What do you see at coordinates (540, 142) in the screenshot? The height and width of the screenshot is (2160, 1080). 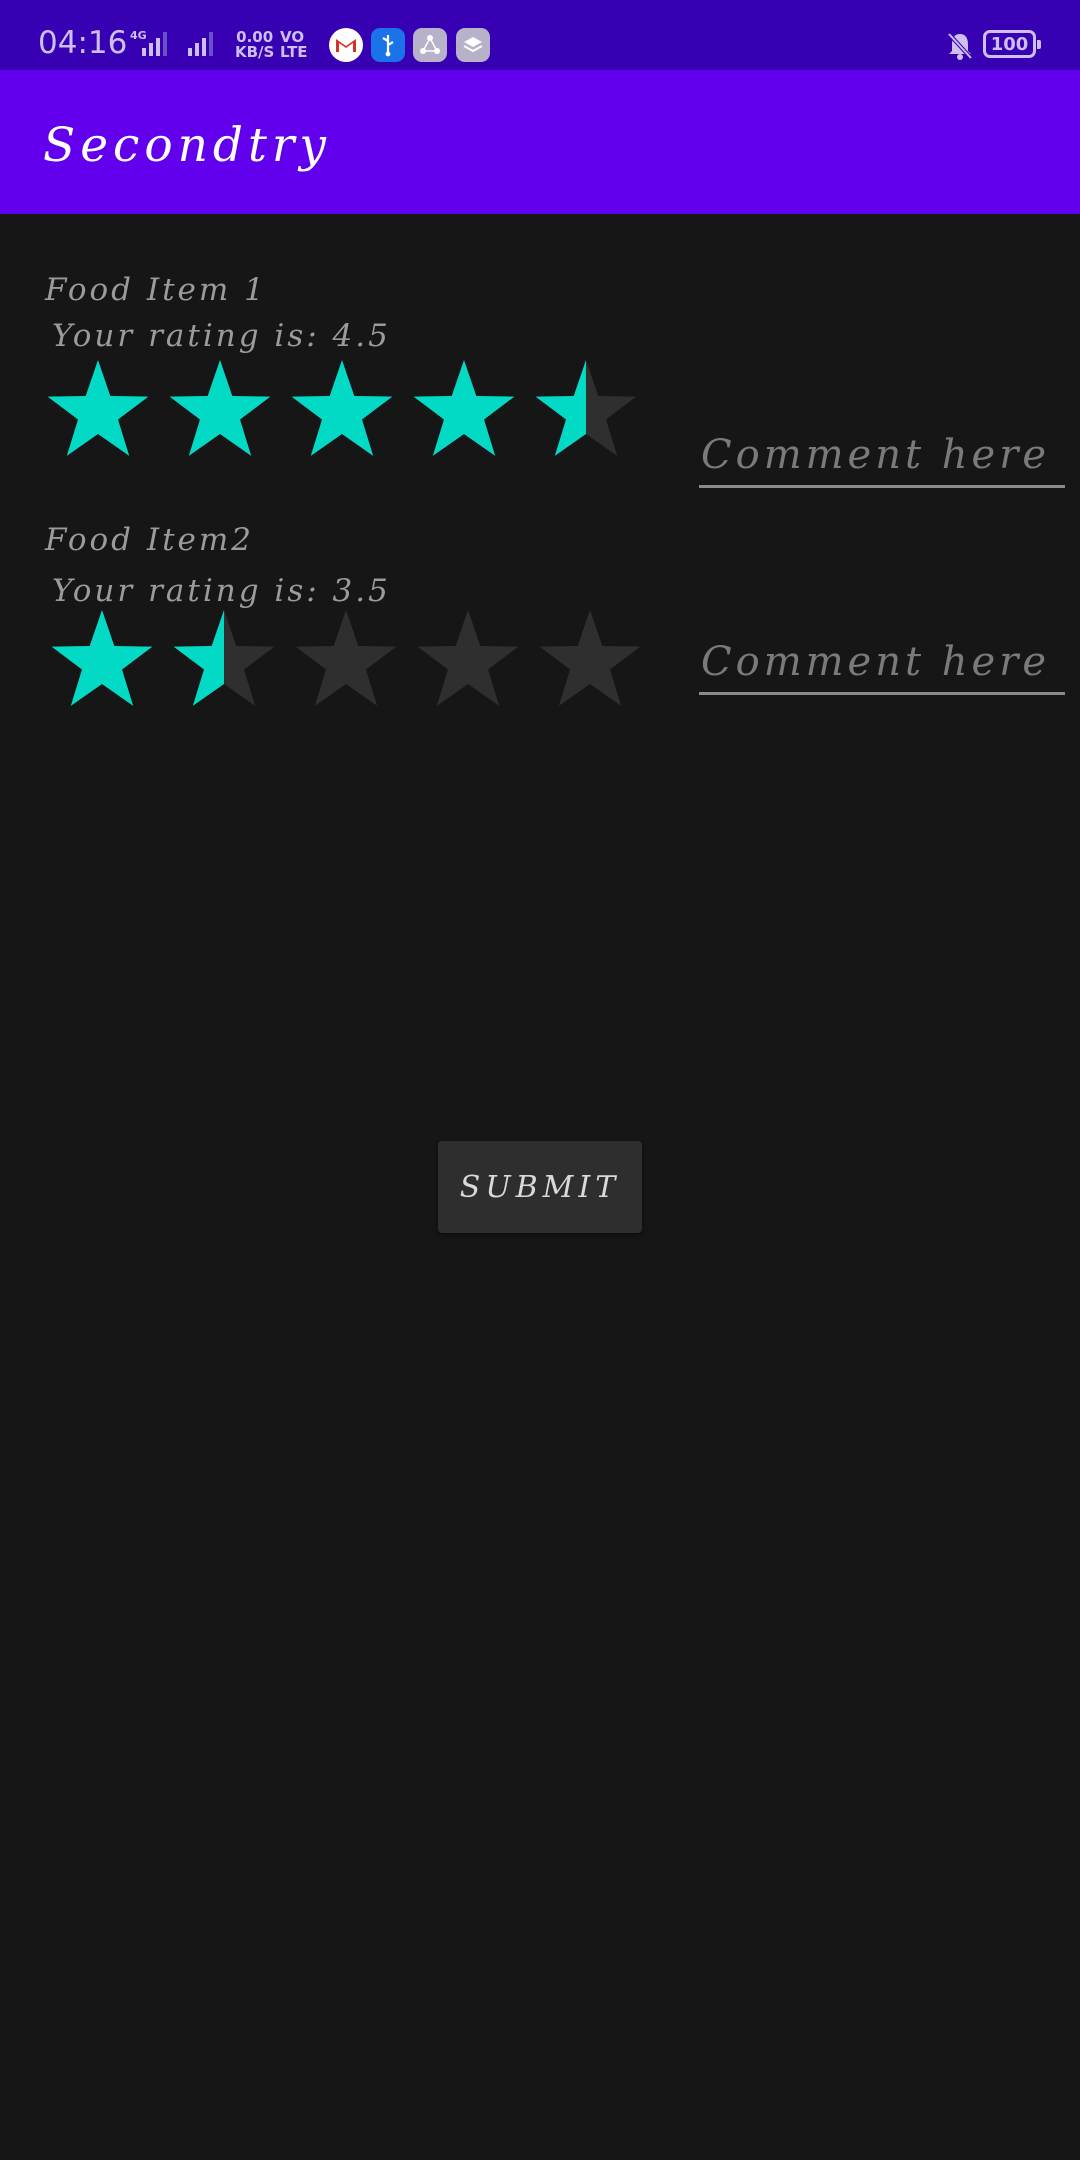 I see `app-bar: Secondtry` at bounding box center [540, 142].